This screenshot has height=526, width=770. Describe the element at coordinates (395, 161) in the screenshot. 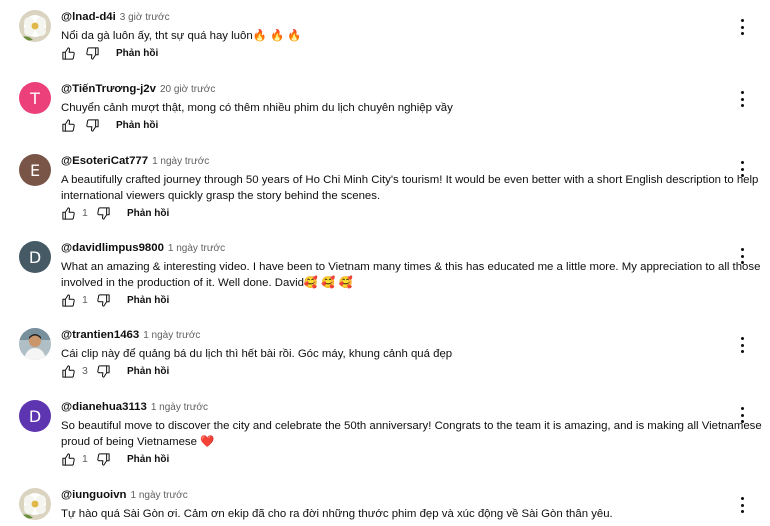

I see `comment-header: @EsoteriCat777 1 ngày trước` at that location.